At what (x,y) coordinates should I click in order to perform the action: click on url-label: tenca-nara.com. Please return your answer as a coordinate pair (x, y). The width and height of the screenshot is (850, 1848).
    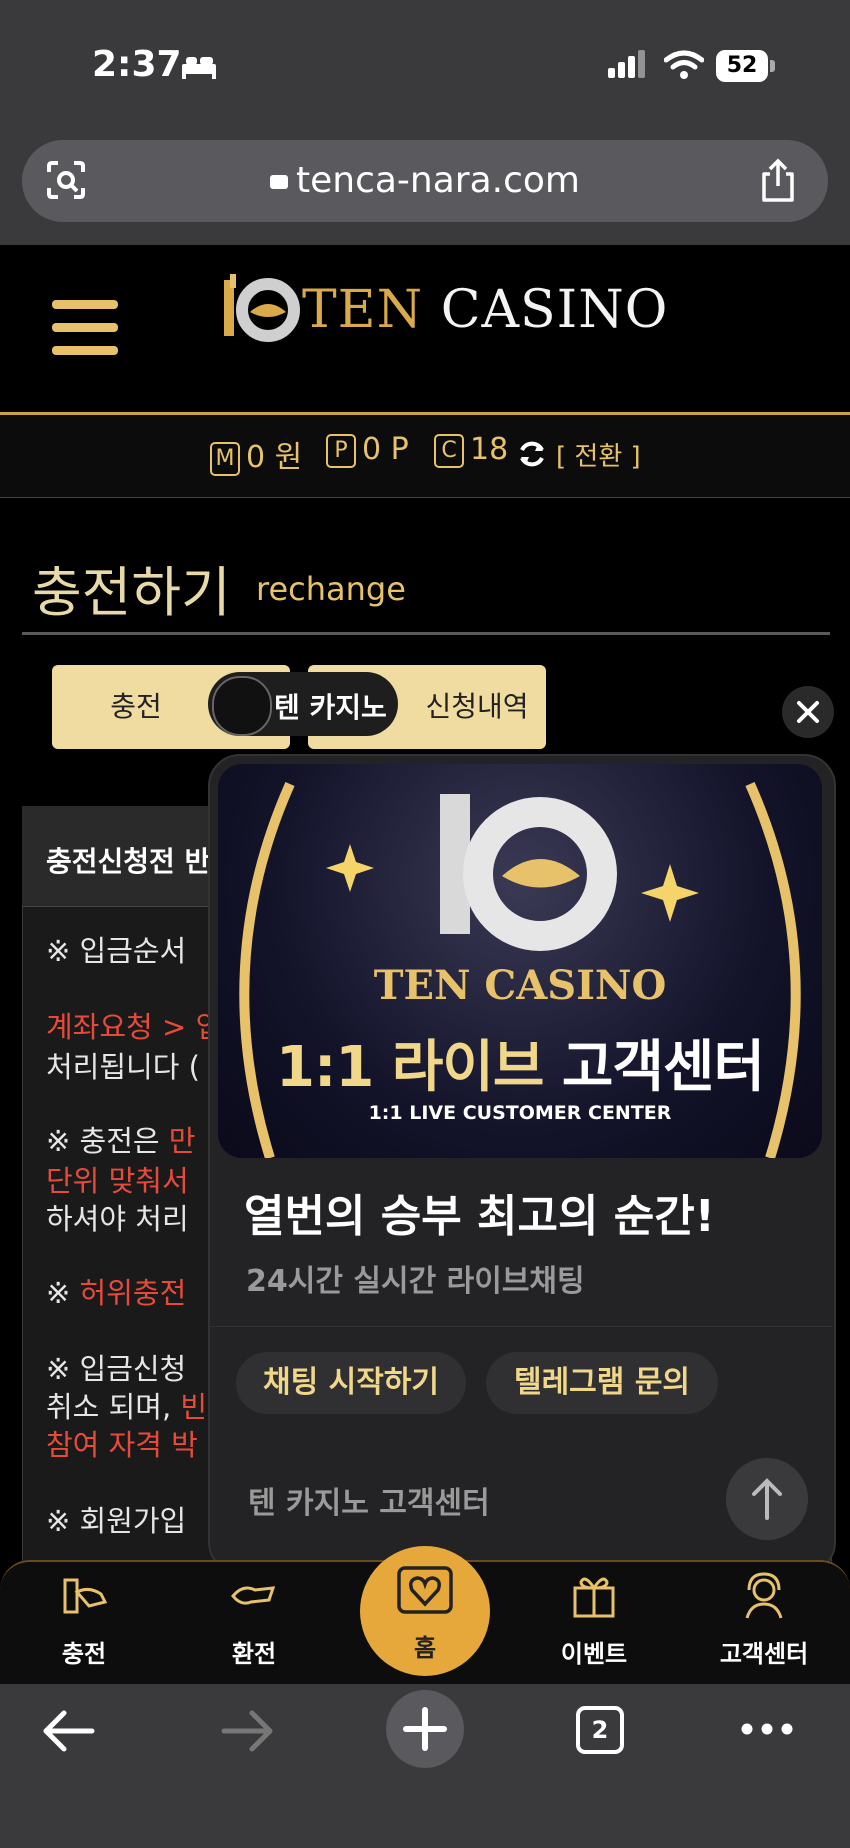
    Looking at the image, I should click on (438, 180).